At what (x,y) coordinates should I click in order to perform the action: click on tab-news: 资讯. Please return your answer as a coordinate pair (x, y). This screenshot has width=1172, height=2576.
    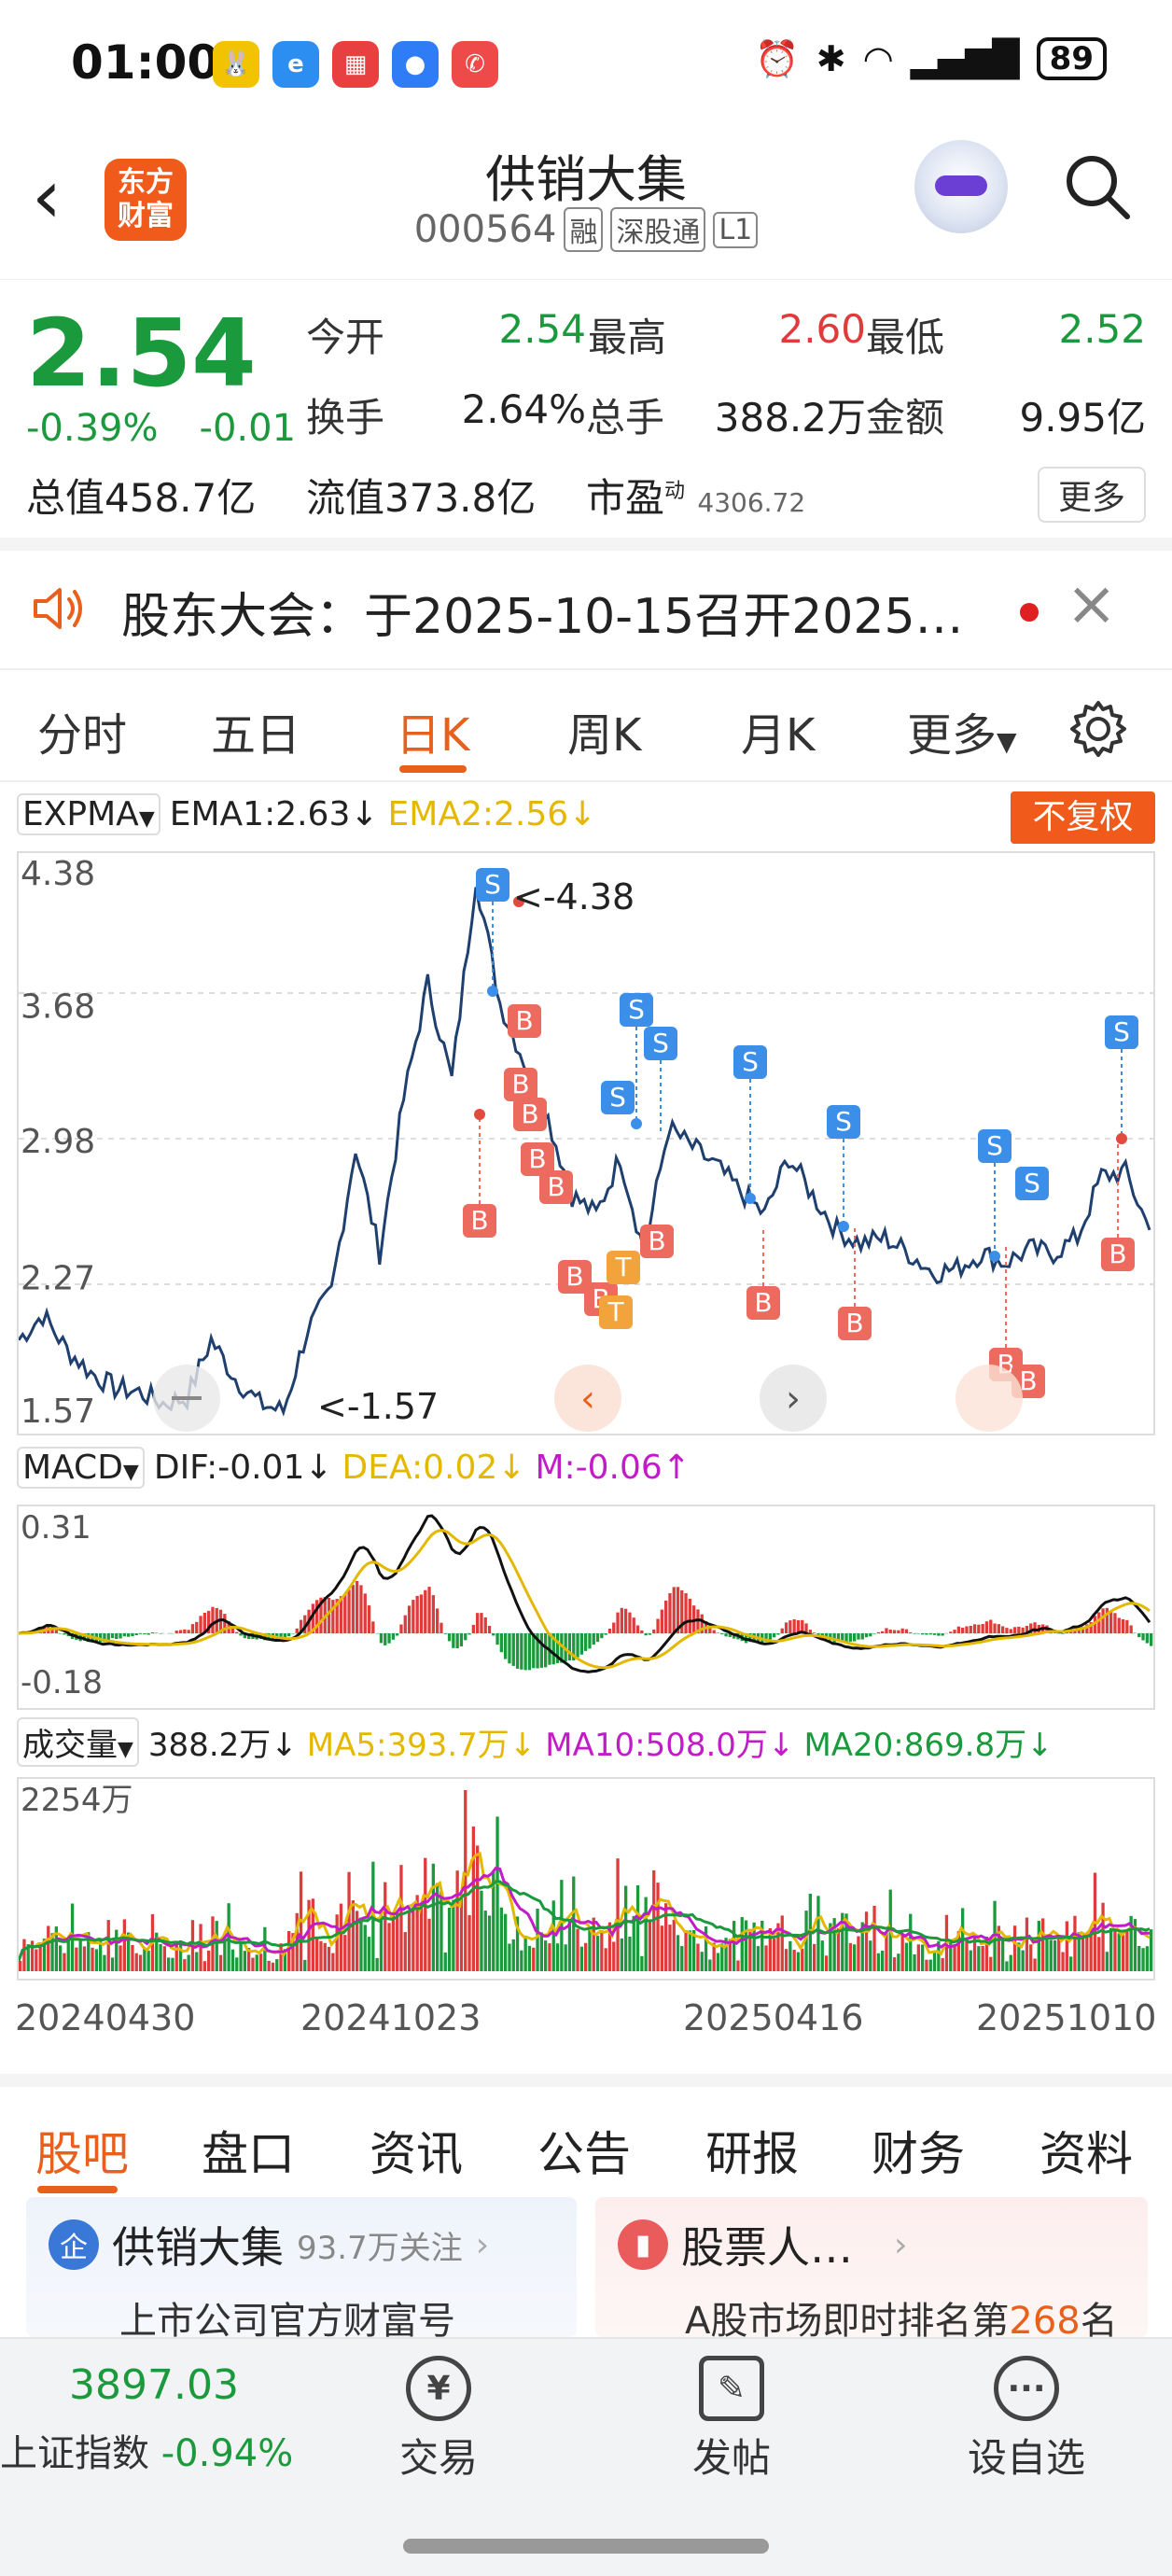
    Looking at the image, I should click on (416, 2150).